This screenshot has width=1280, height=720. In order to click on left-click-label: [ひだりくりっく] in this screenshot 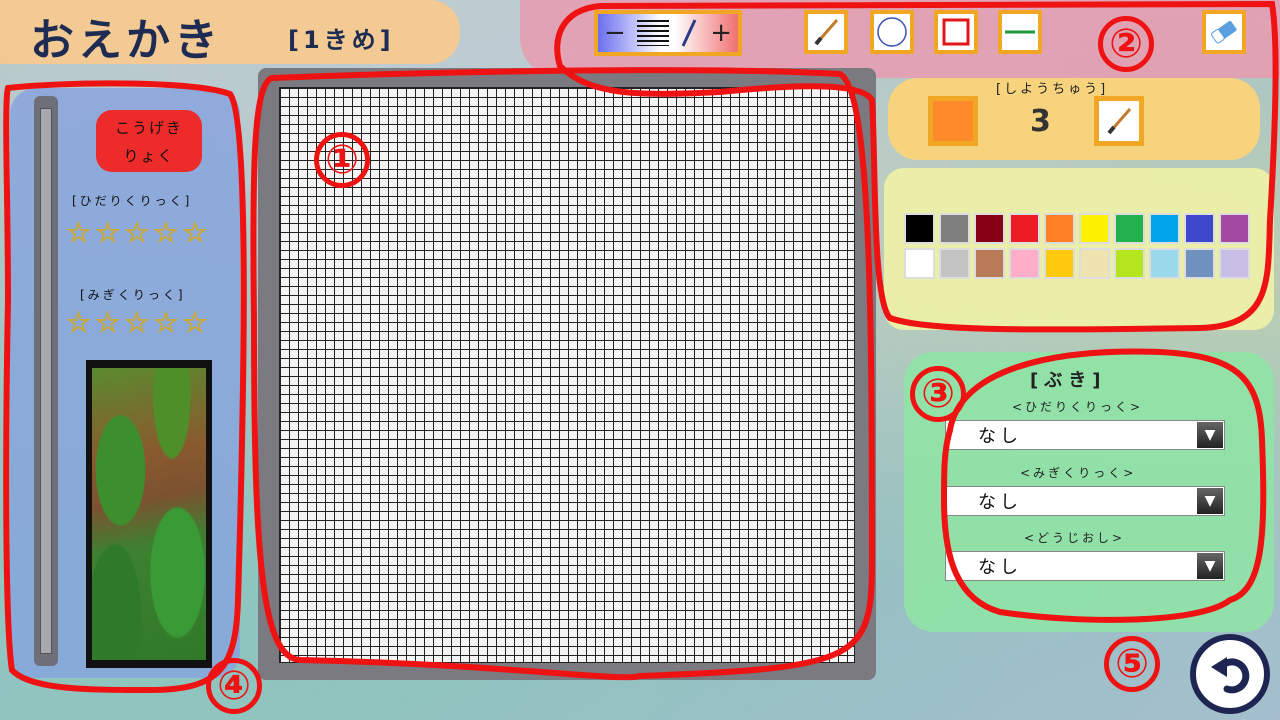, I will do `click(132, 201)`.